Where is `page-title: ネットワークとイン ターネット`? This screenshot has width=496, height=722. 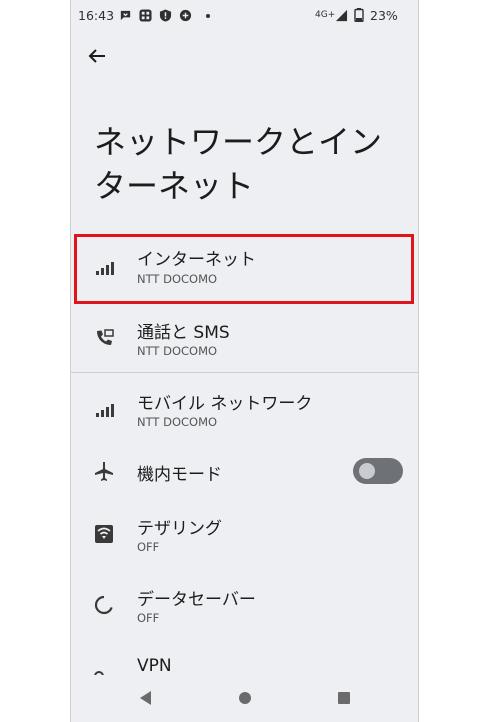 page-title: ネットワークとイン ターネット is located at coordinates (254, 164).